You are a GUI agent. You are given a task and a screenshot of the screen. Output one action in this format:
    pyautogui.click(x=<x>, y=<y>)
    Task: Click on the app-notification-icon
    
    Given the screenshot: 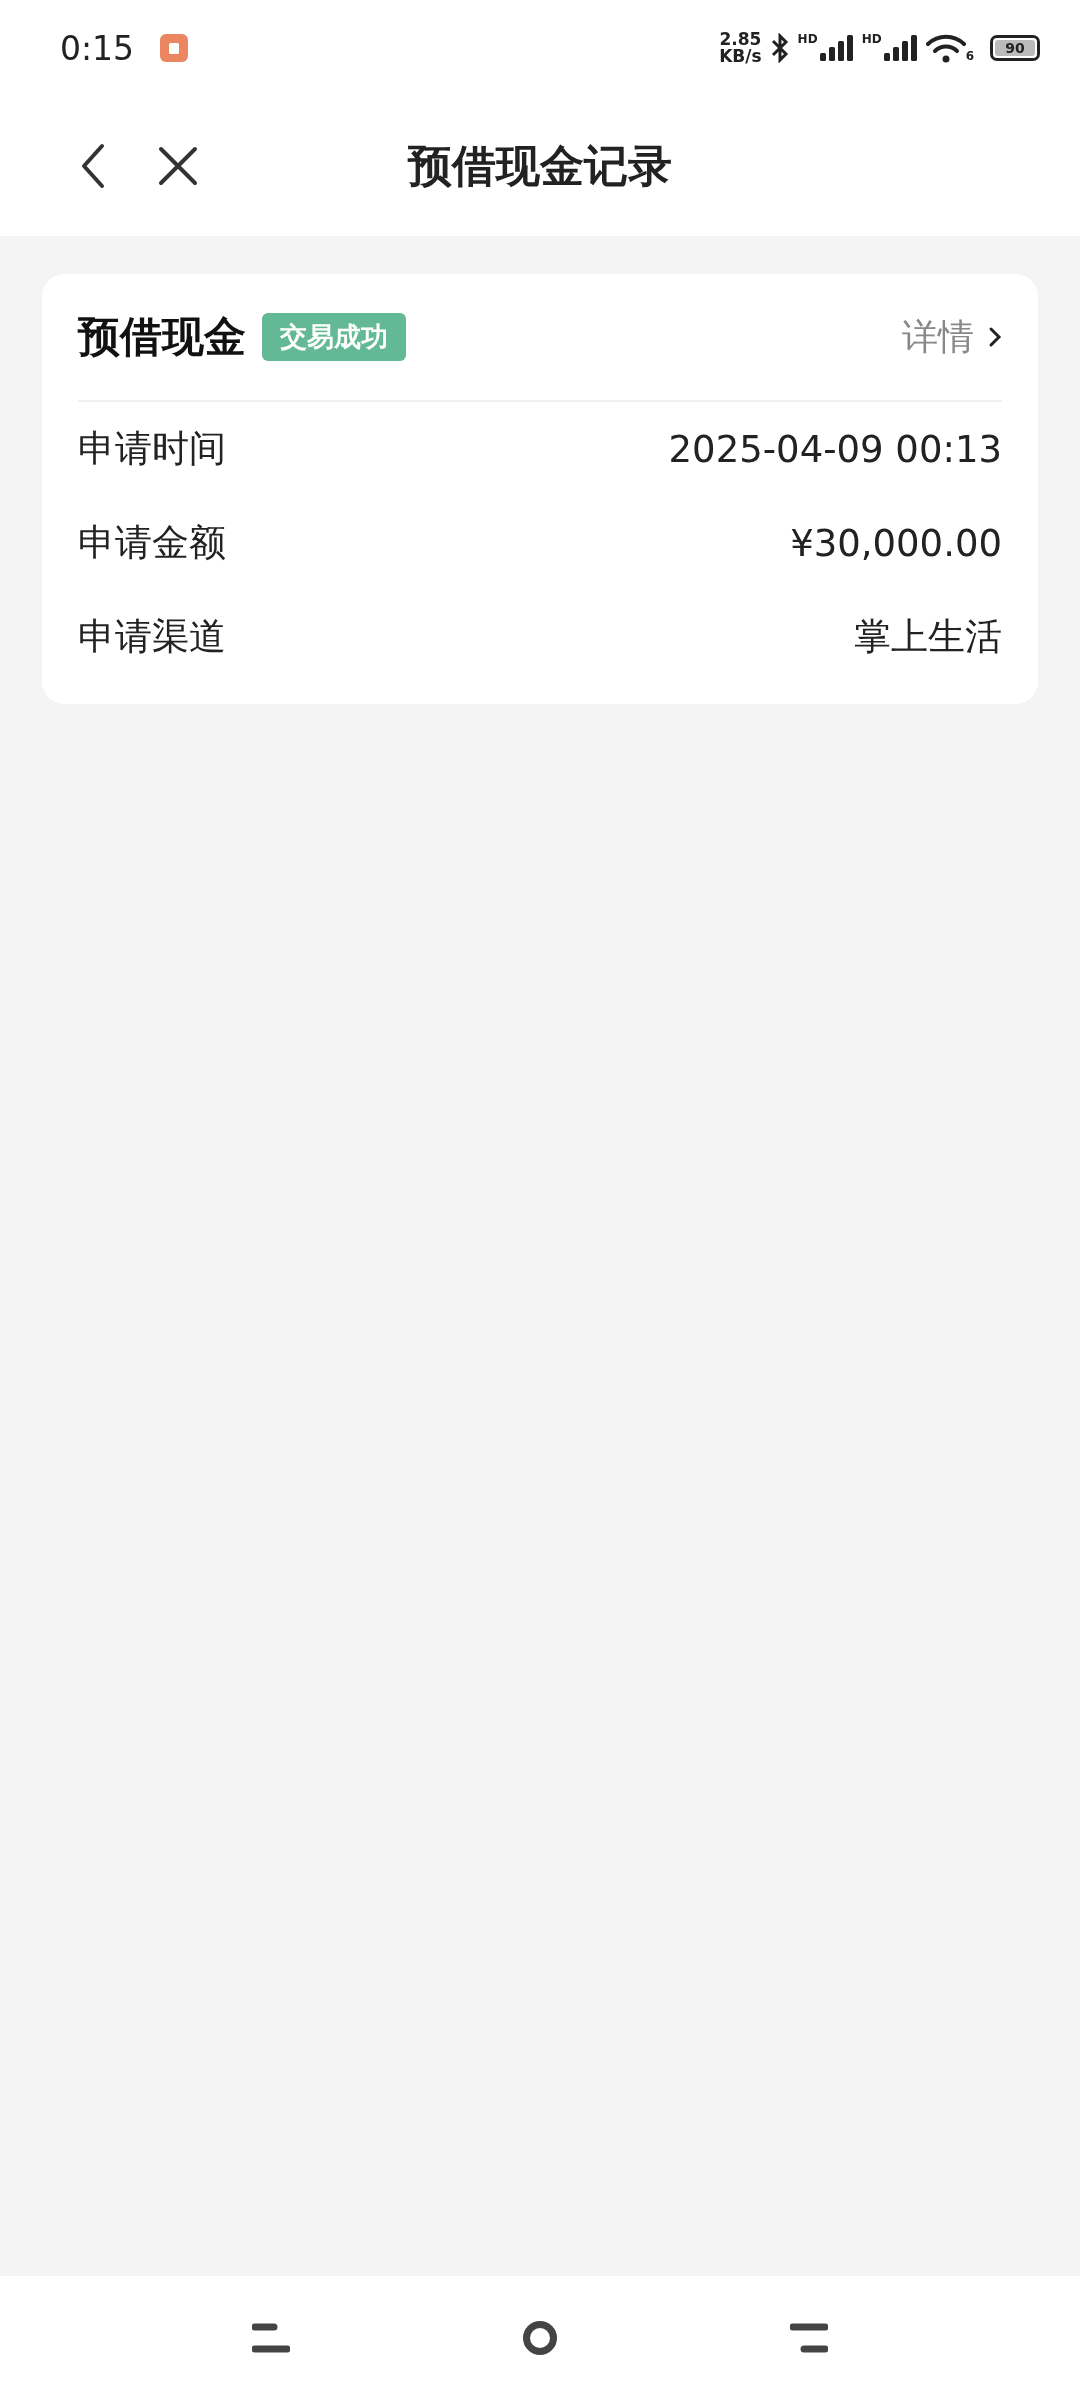 What is the action you would take?
    pyautogui.click(x=174, y=48)
    